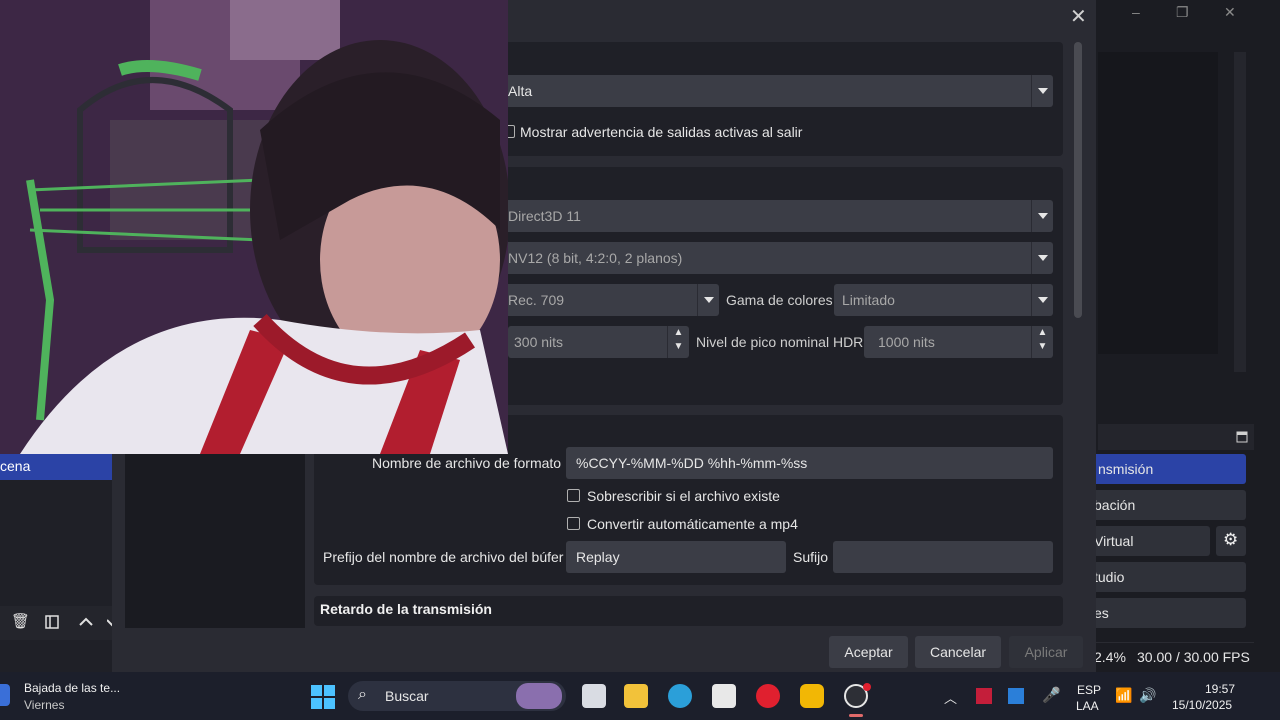 Image resolution: width=1280 pixels, height=720 pixels. What do you see at coordinates (520, 91) in the screenshot?
I see `process-priority-value: Alta` at bounding box center [520, 91].